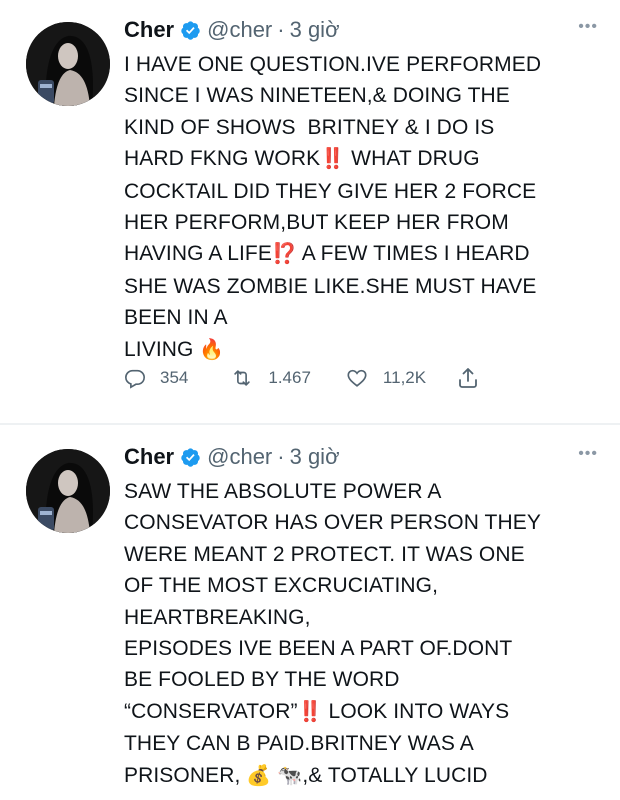  I want to click on tweet-line: LIVING 🔥, so click(174, 349).